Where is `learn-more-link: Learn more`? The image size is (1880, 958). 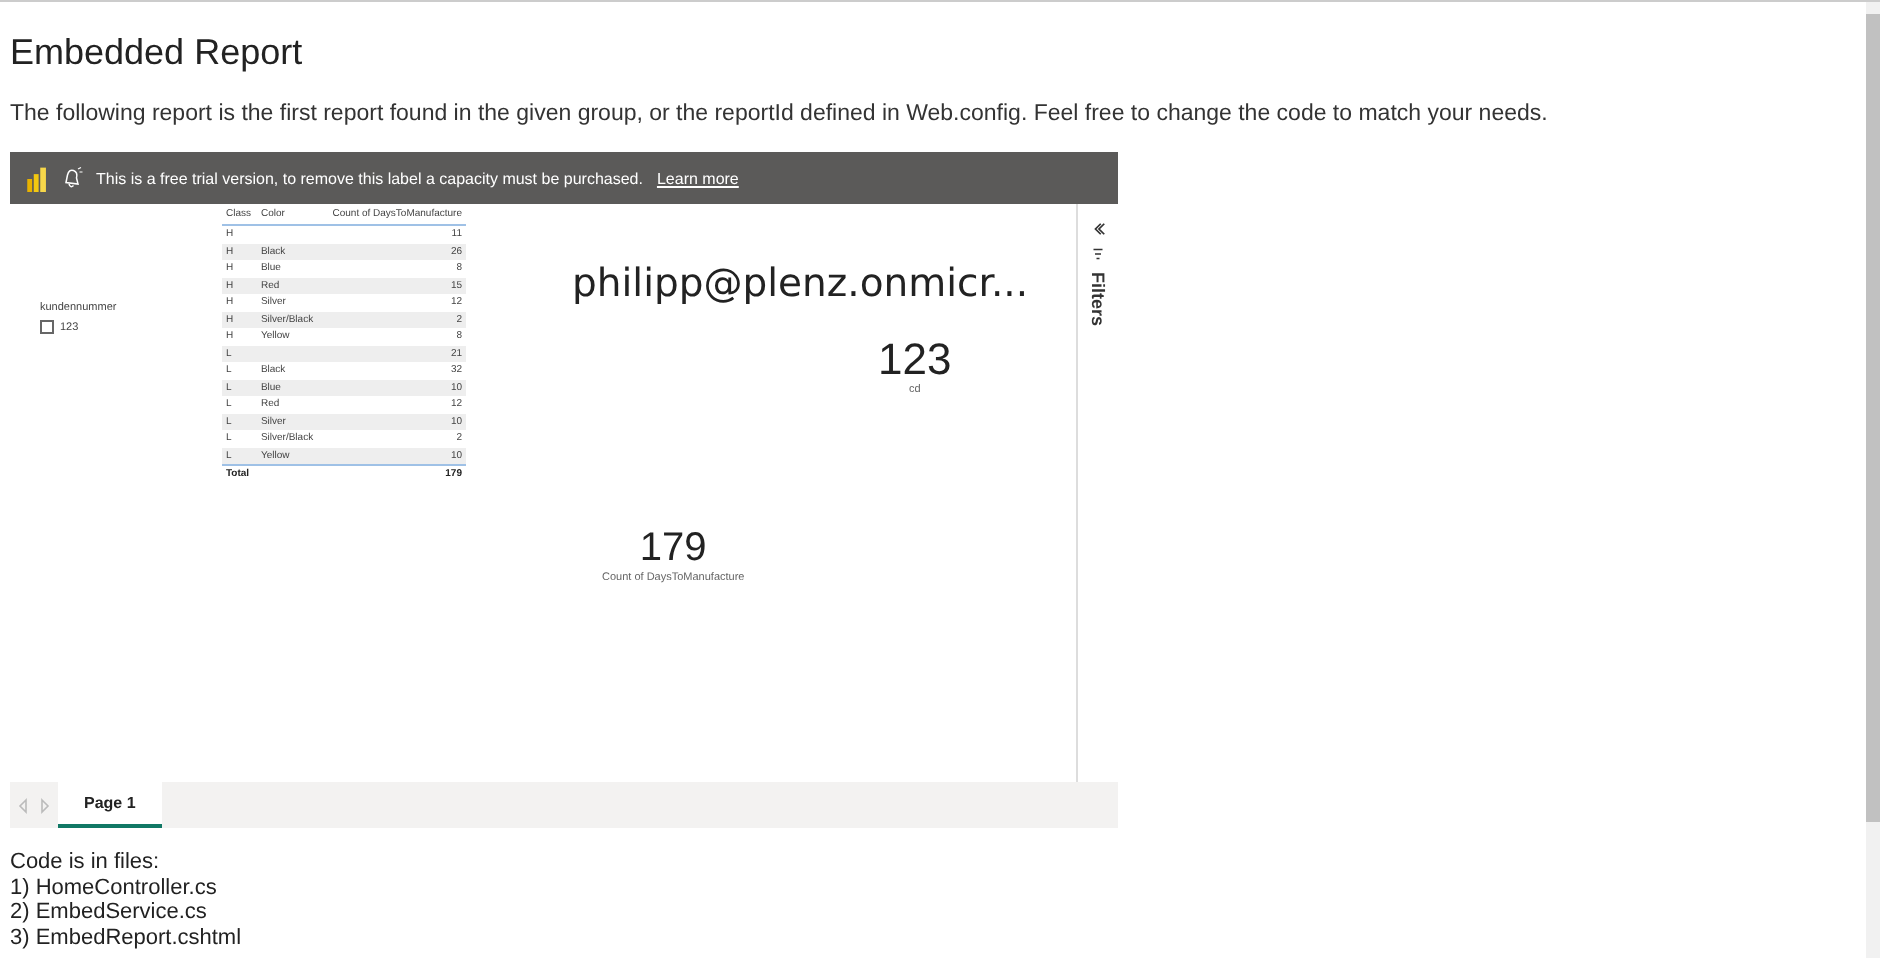 learn-more-link: Learn more is located at coordinates (697, 178).